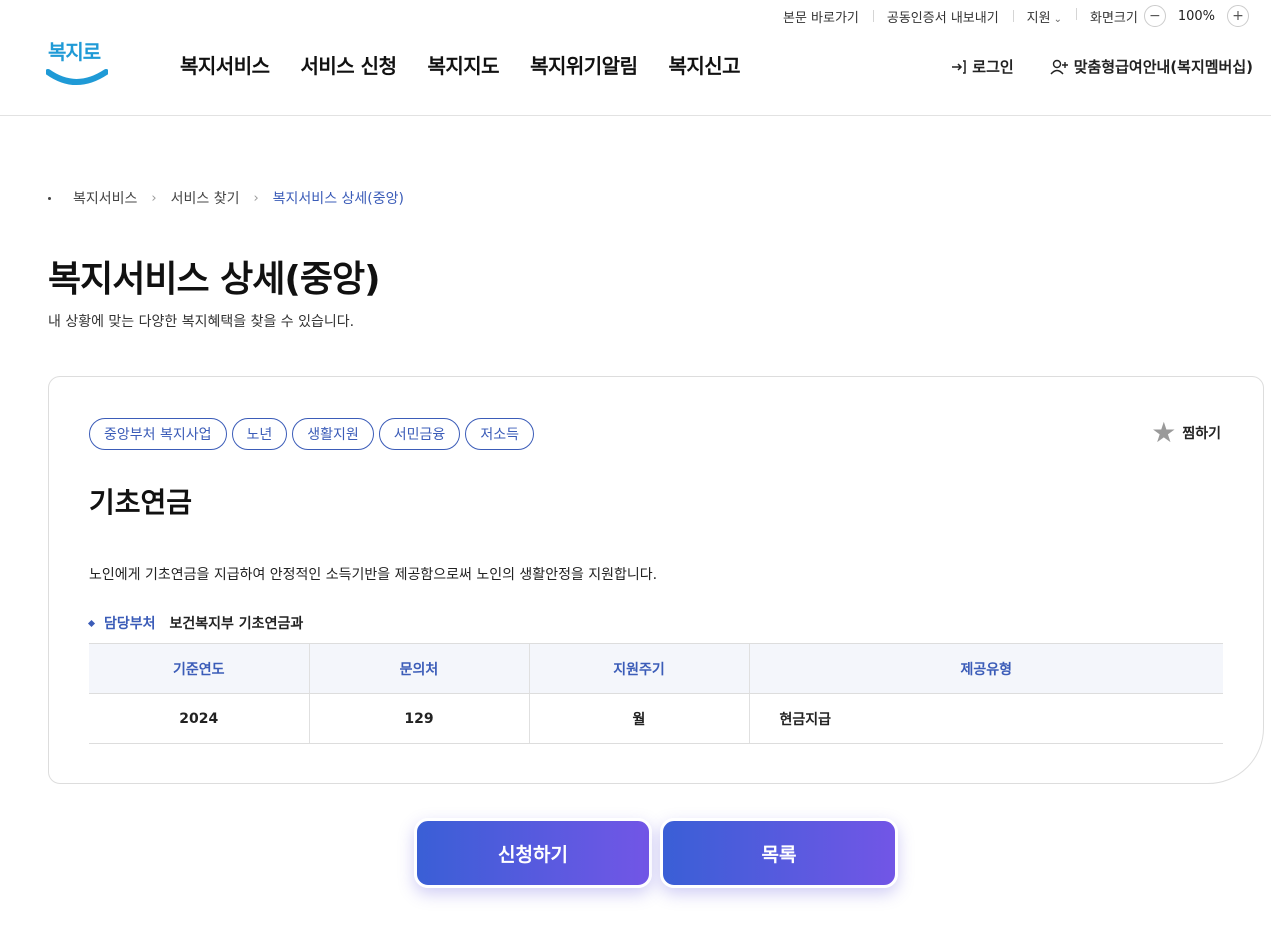  What do you see at coordinates (1038, 18) in the screenshot?
I see `support-label: 지원` at bounding box center [1038, 18].